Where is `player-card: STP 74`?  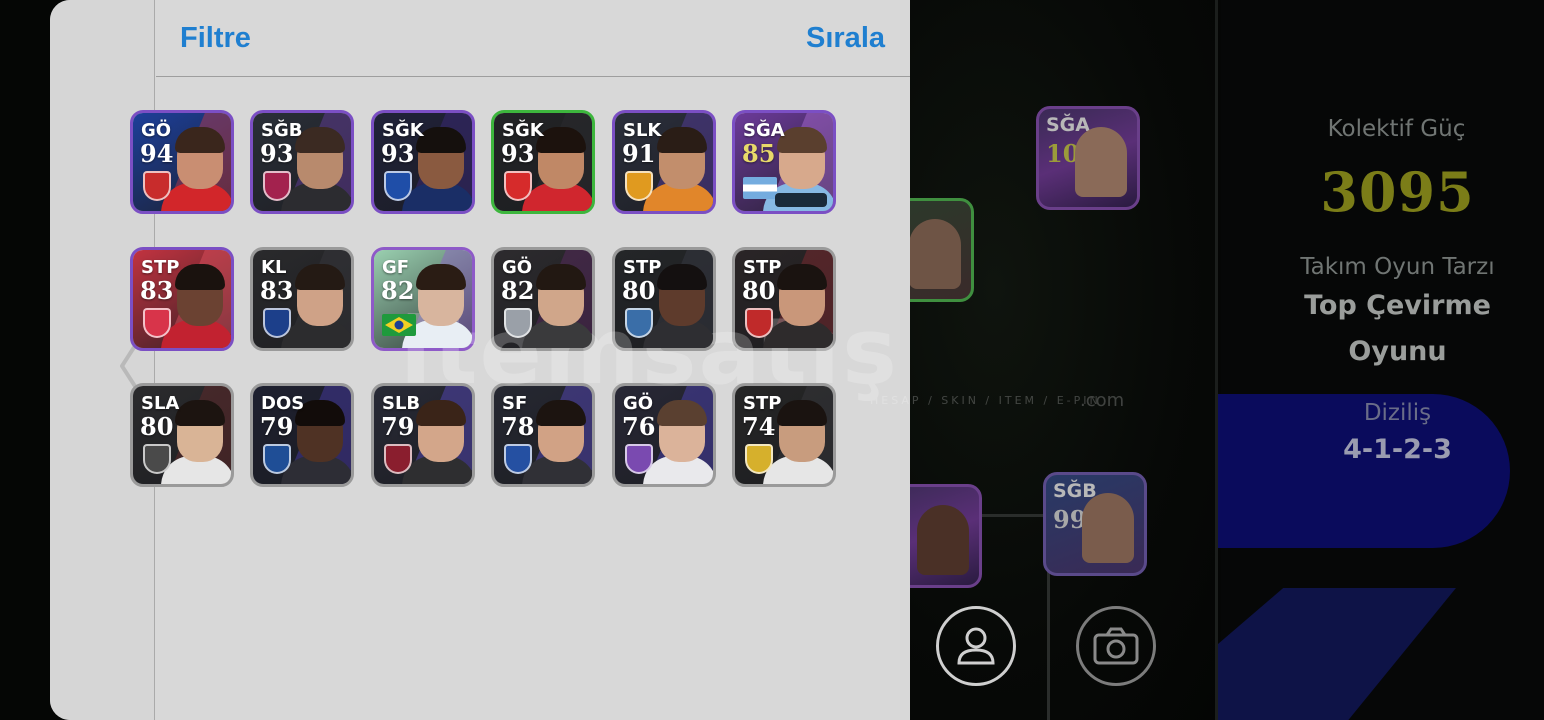
player-card: STP 74 is located at coordinates (784, 435).